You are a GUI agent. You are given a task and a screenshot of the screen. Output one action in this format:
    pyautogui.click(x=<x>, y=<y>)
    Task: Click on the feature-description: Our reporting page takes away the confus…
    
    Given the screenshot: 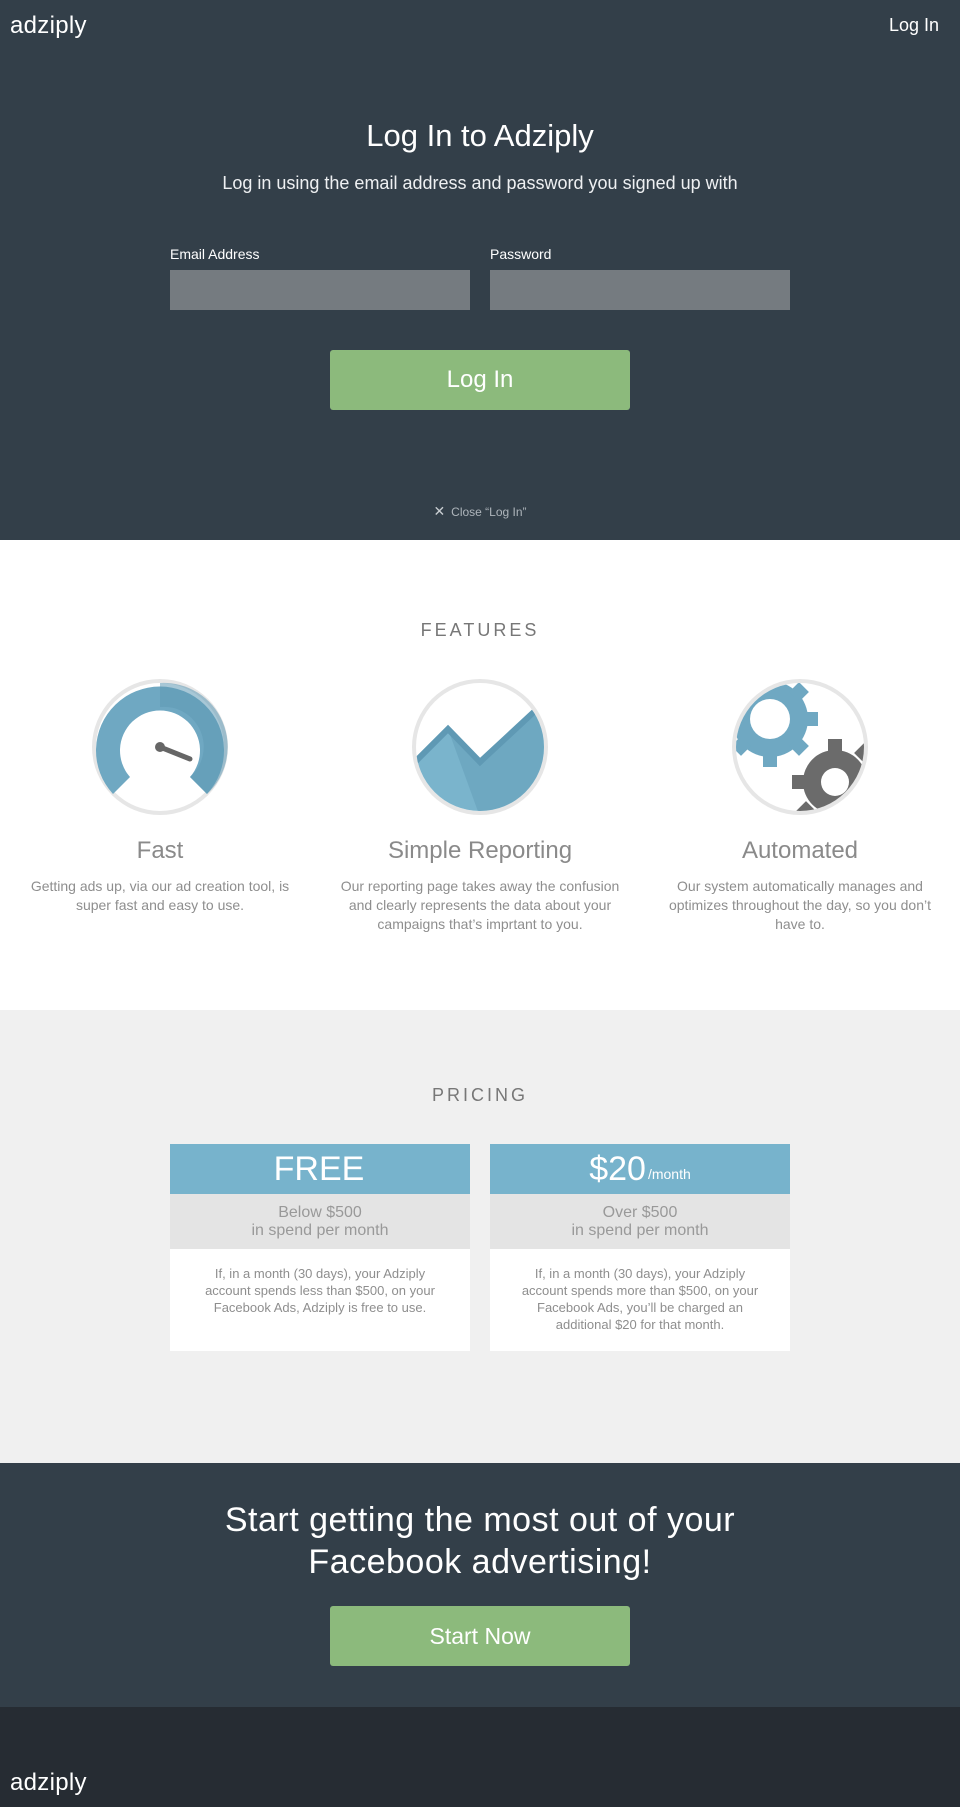 What is the action you would take?
    pyautogui.click(x=480, y=905)
    